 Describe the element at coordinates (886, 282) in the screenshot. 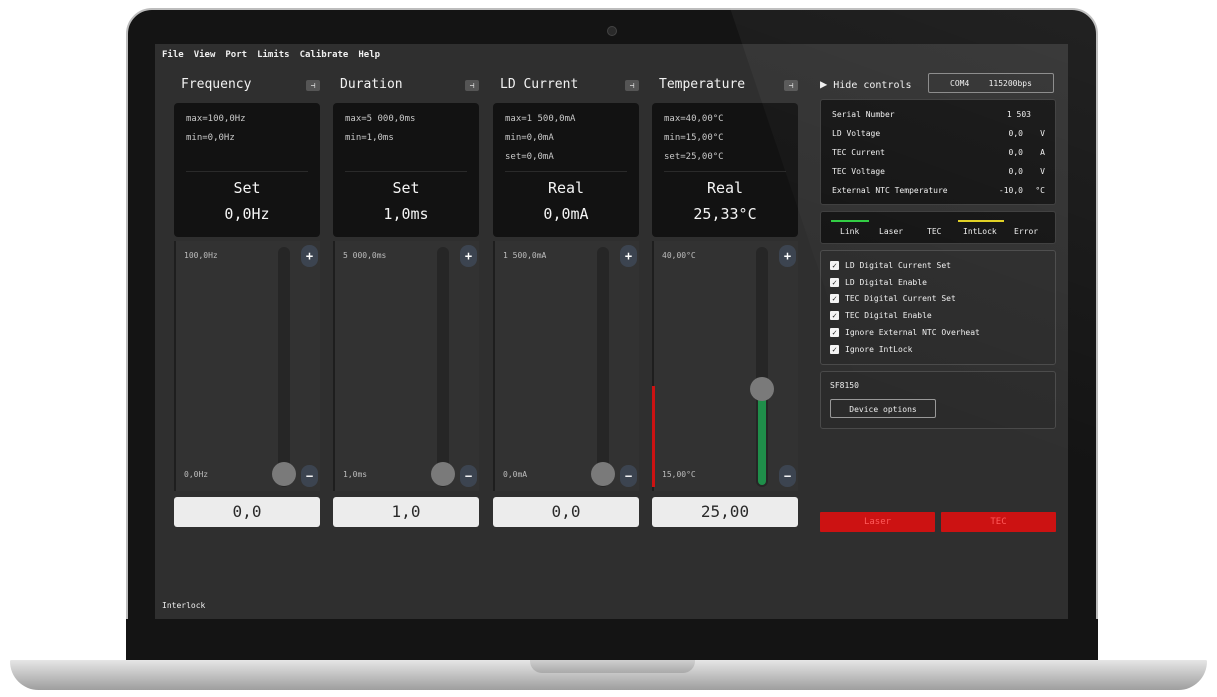

I see `checkbox-label: LD Digital Enable` at that location.